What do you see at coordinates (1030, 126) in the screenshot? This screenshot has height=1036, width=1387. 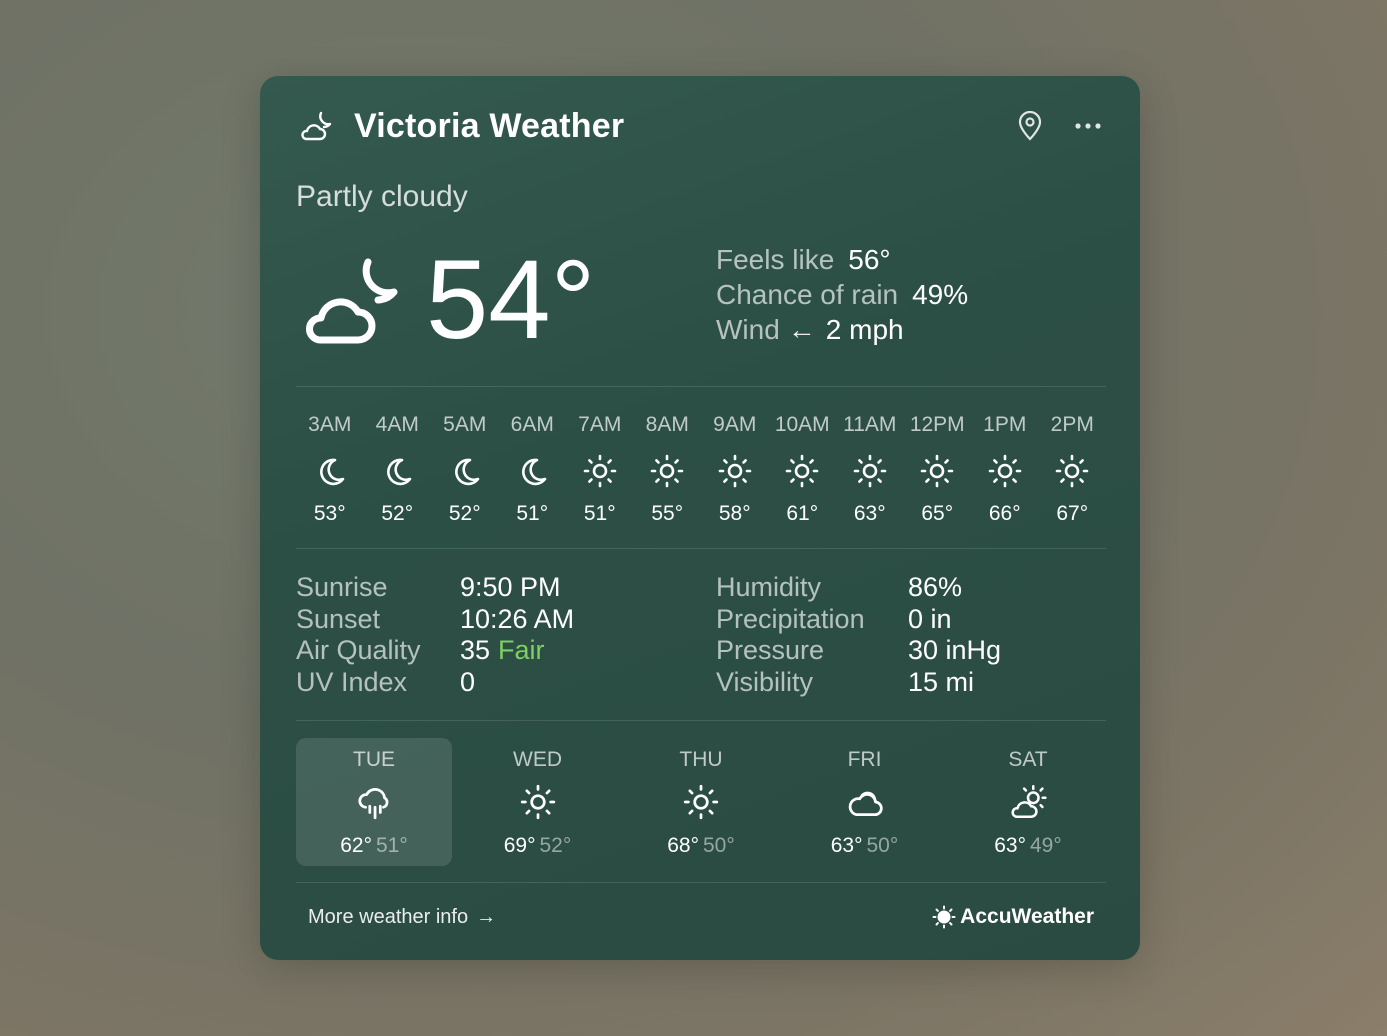 I see `location-button` at bounding box center [1030, 126].